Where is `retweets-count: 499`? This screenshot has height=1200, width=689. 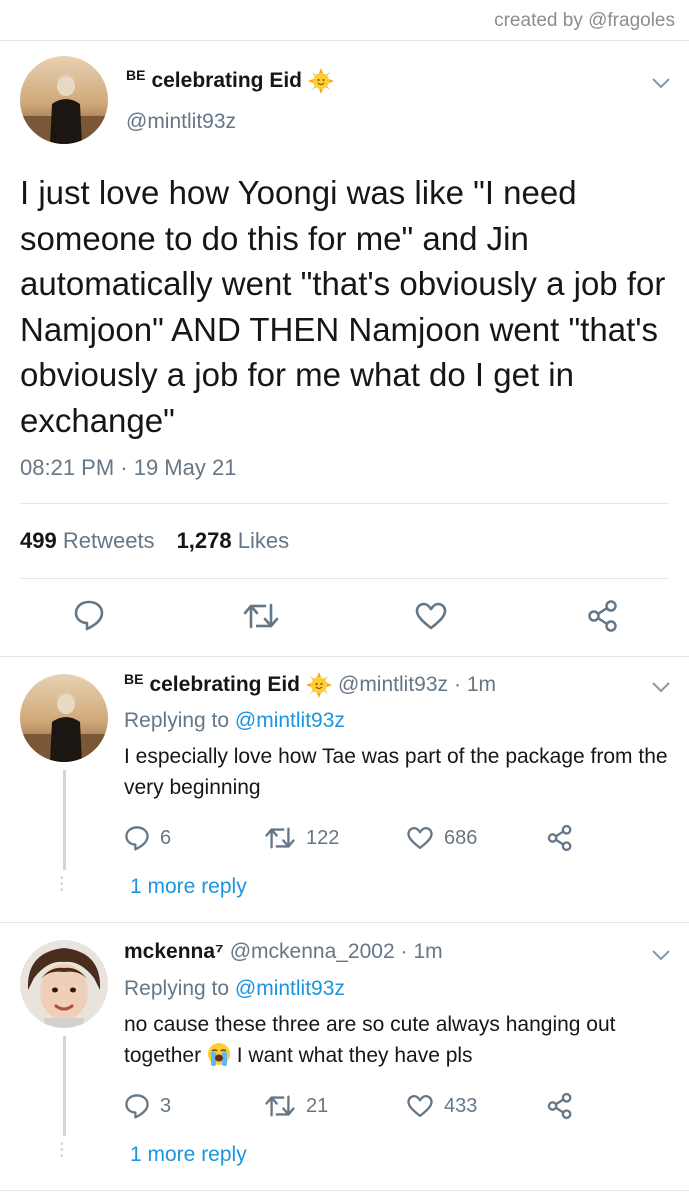
retweets-count: 499 is located at coordinates (38, 540).